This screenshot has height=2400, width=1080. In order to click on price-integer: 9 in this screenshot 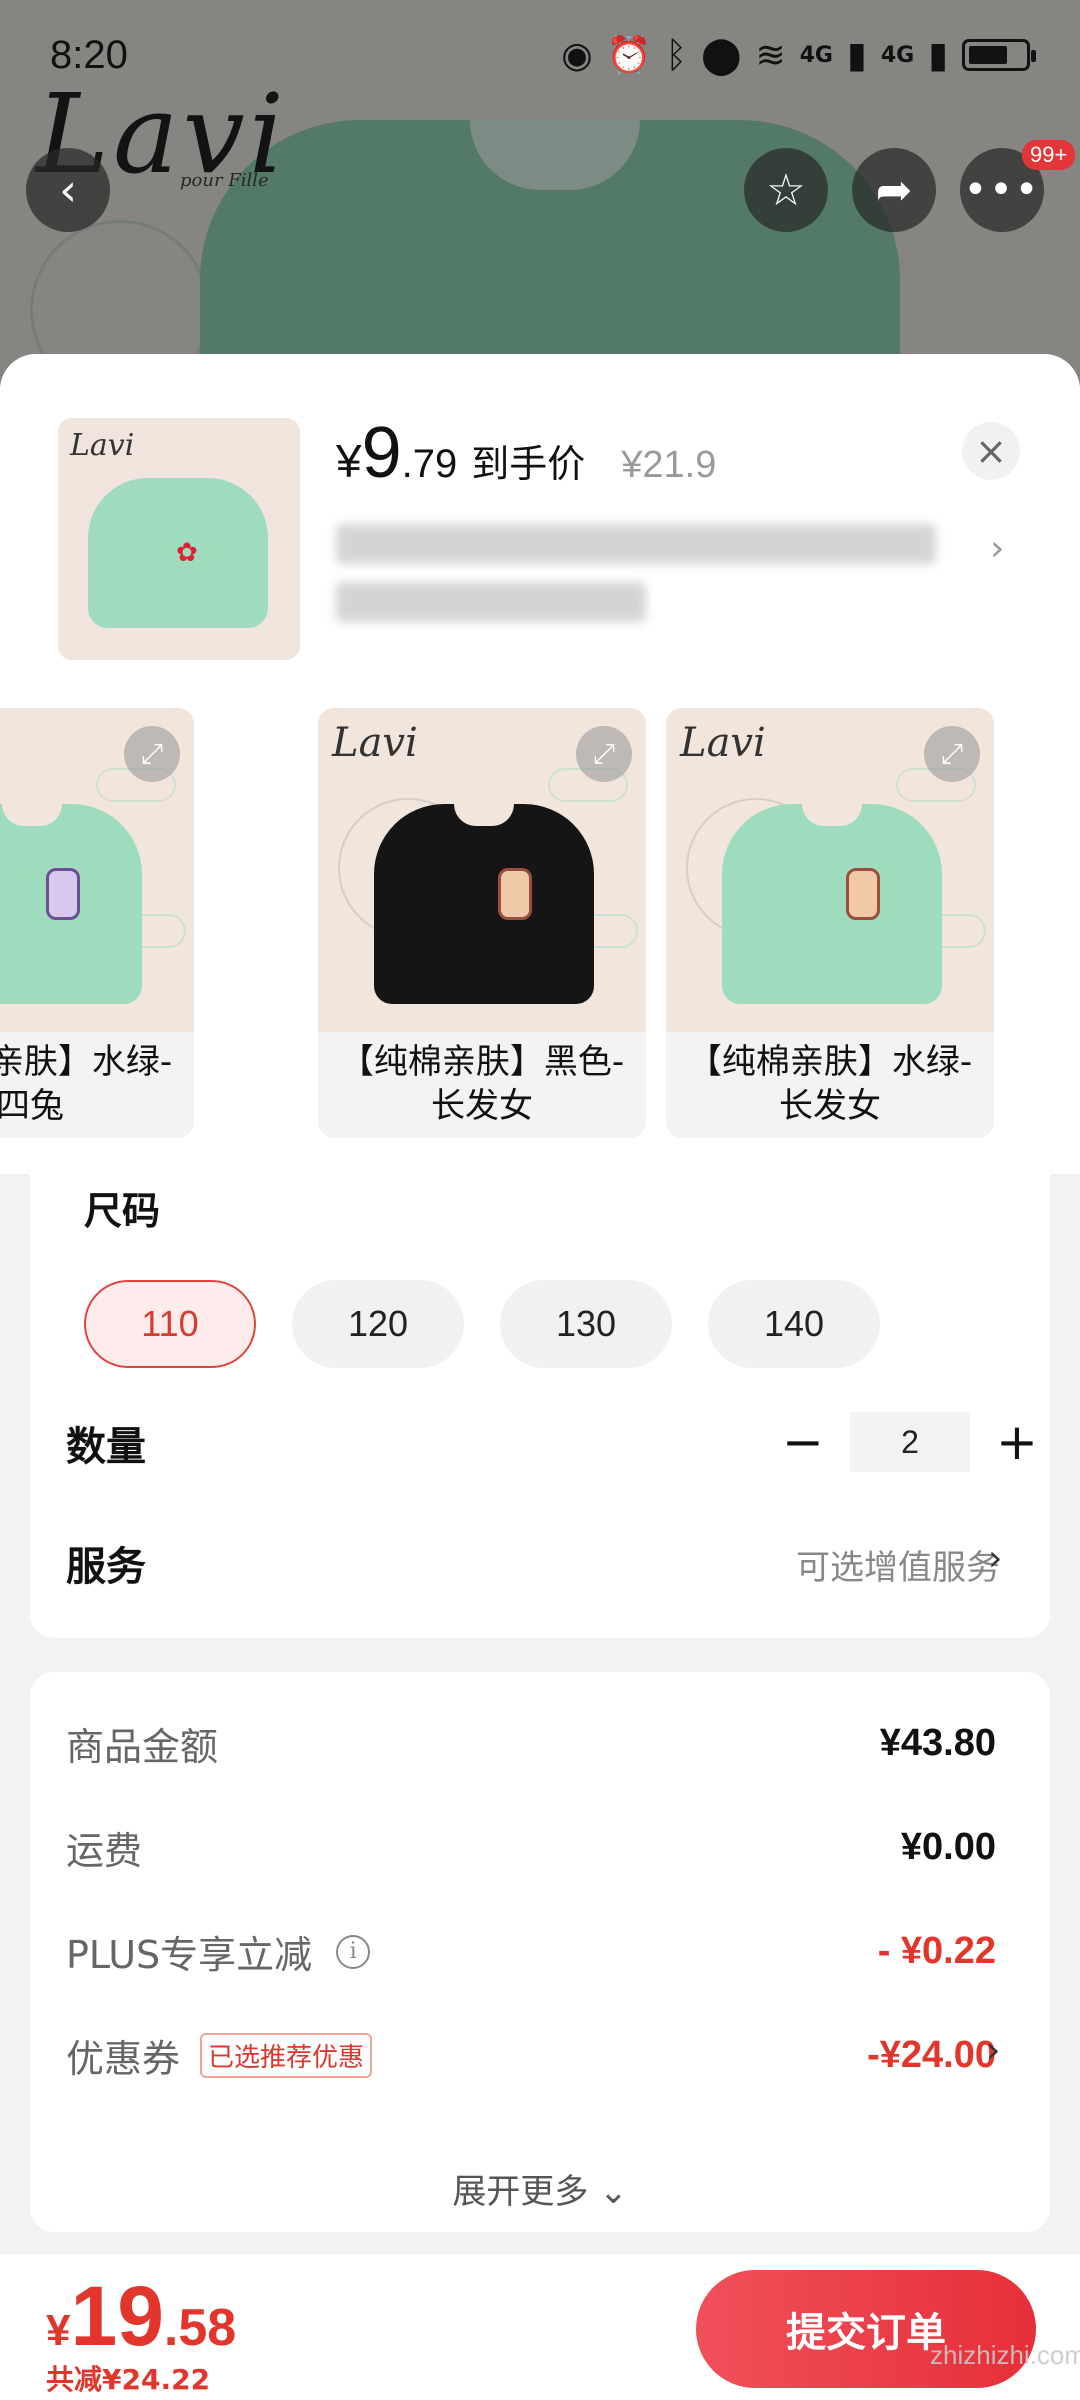, I will do `click(381, 453)`.